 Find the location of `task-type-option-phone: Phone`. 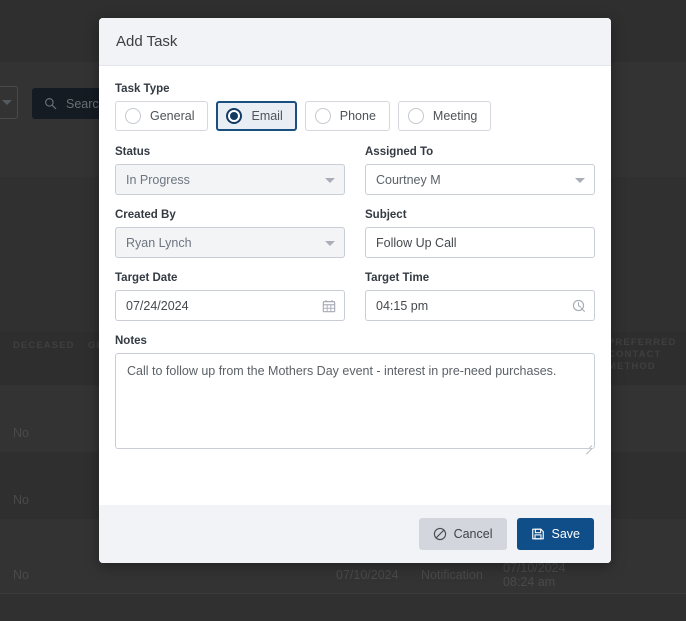

task-type-option-phone: Phone is located at coordinates (347, 116).